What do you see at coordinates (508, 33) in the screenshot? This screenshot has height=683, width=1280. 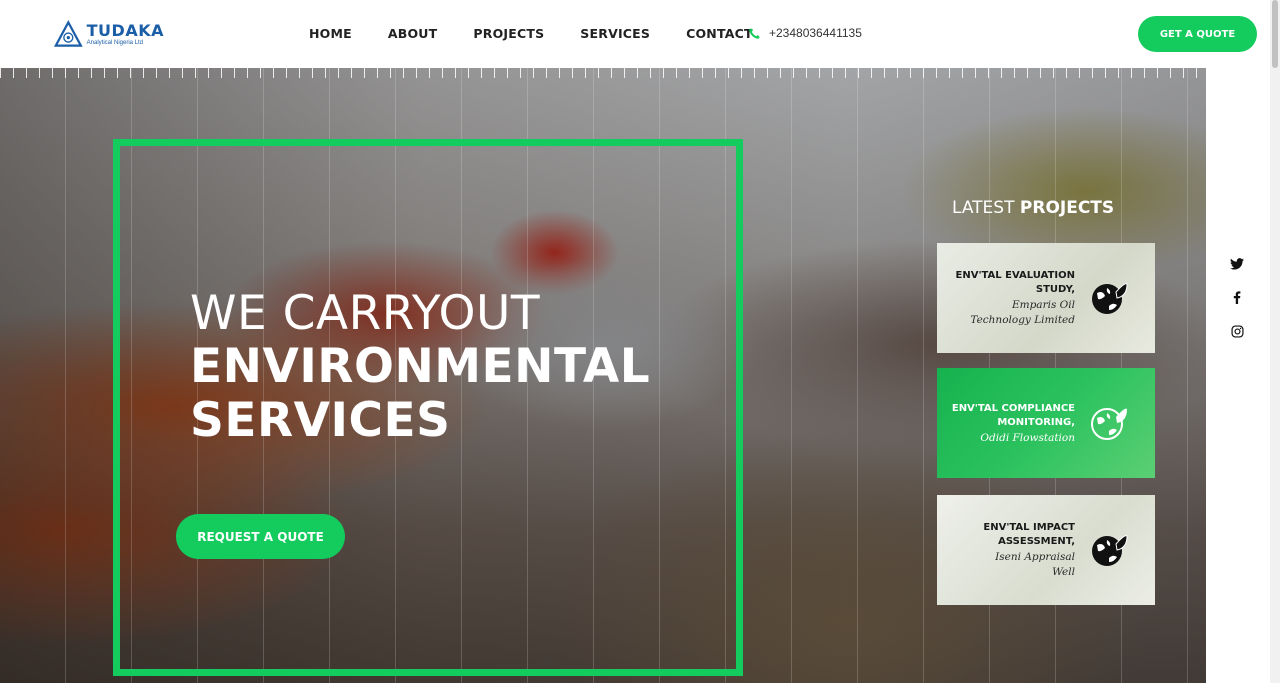 I see `nav-projects: PROJECTS` at bounding box center [508, 33].